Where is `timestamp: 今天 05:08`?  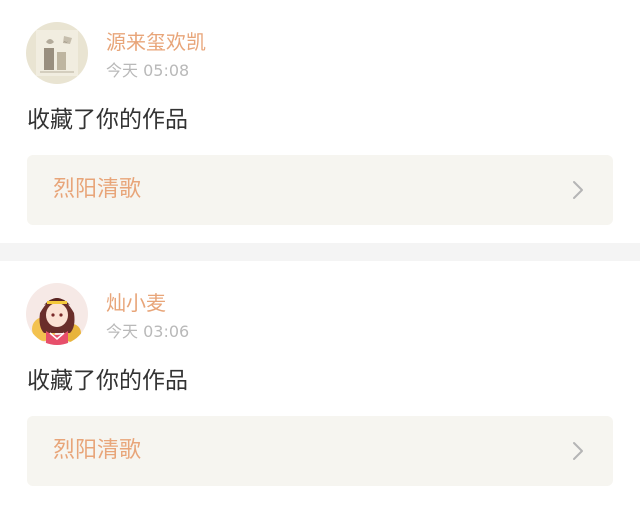 timestamp: 今天 05:08 is located at coordinates (148, 70).